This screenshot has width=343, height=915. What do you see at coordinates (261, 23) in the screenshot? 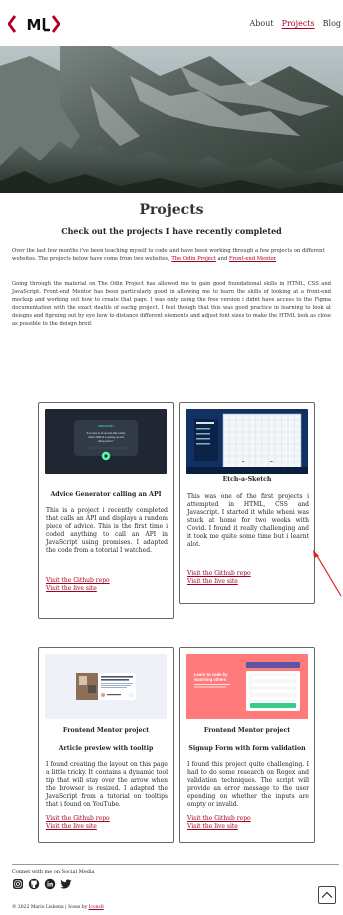
I see `nav-link-about: About` at bounding box center [261, 23].